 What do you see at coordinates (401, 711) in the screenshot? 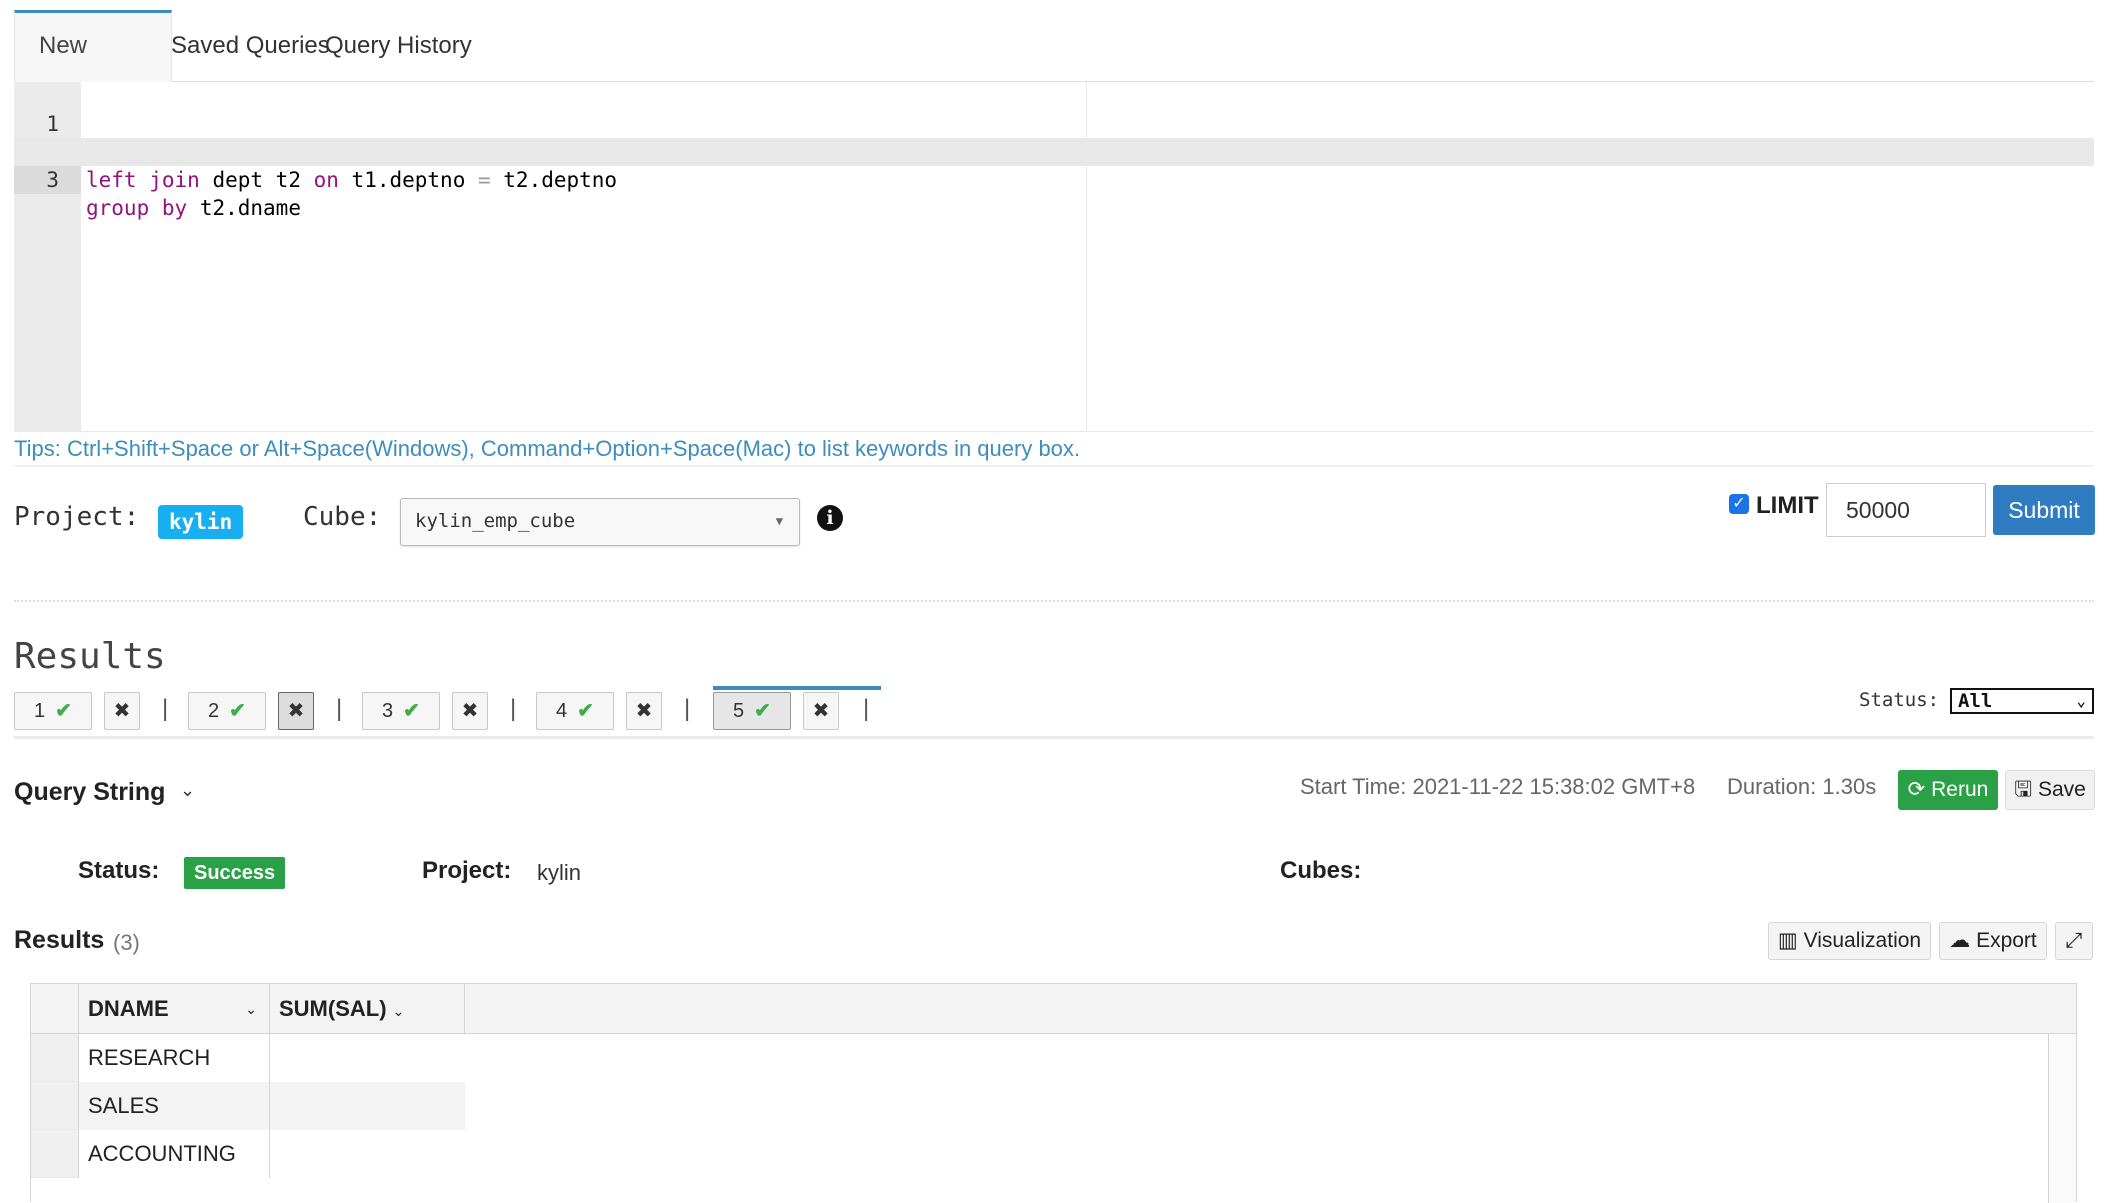
I see `result-tab-3: 3 ✔` at bounding box center [401, 711].